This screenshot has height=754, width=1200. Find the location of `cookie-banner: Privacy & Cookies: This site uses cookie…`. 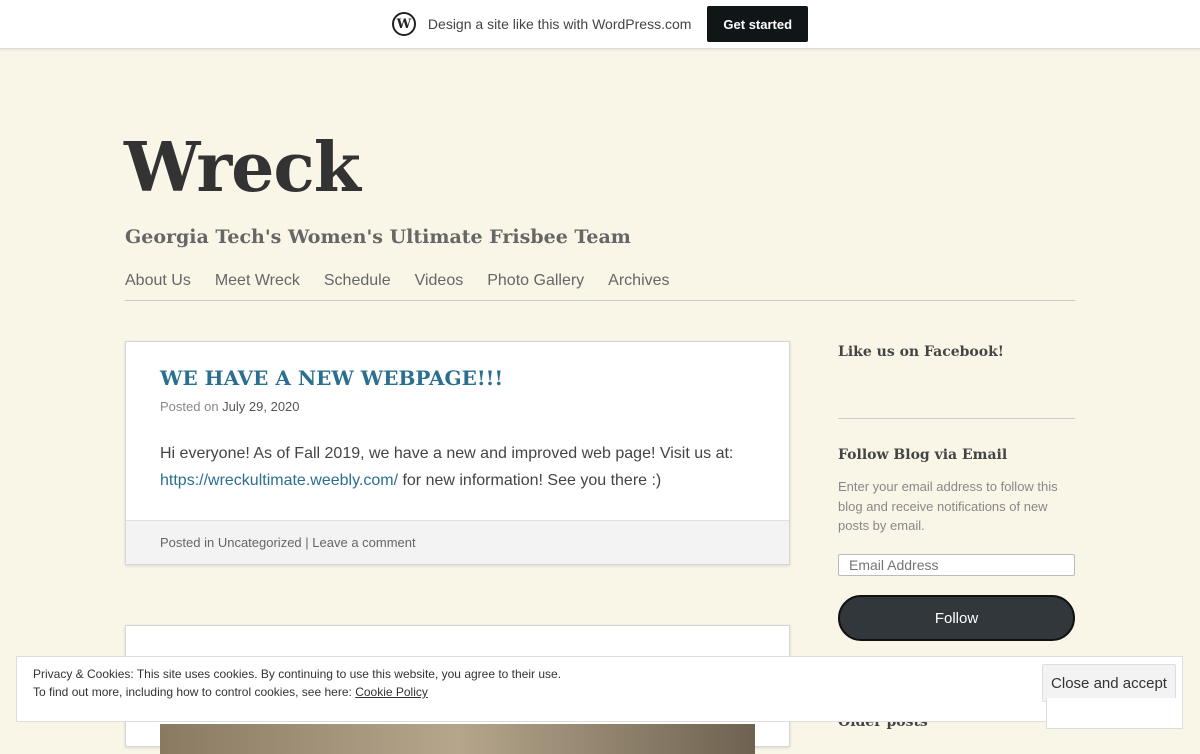

cookie-banner: Privacy & Cookies: This site uses cookie… is located at coordinates (599, 689).